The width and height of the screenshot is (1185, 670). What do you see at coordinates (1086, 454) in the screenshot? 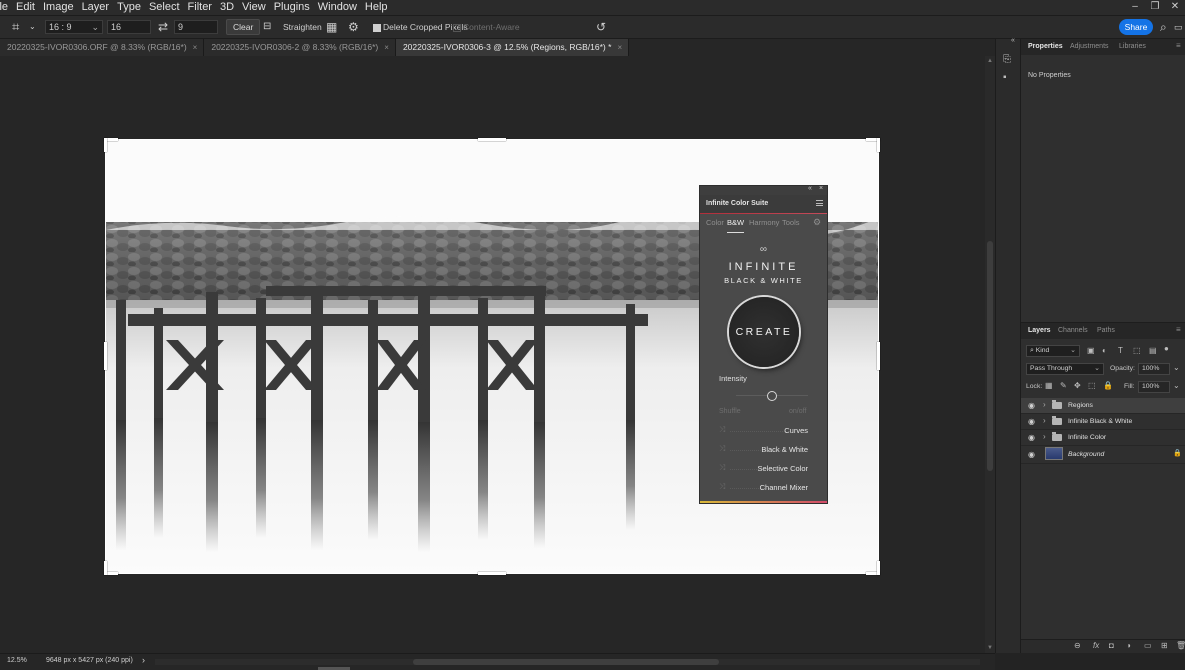
I see `layer-name: Background` at bounding box center [1086, 454].